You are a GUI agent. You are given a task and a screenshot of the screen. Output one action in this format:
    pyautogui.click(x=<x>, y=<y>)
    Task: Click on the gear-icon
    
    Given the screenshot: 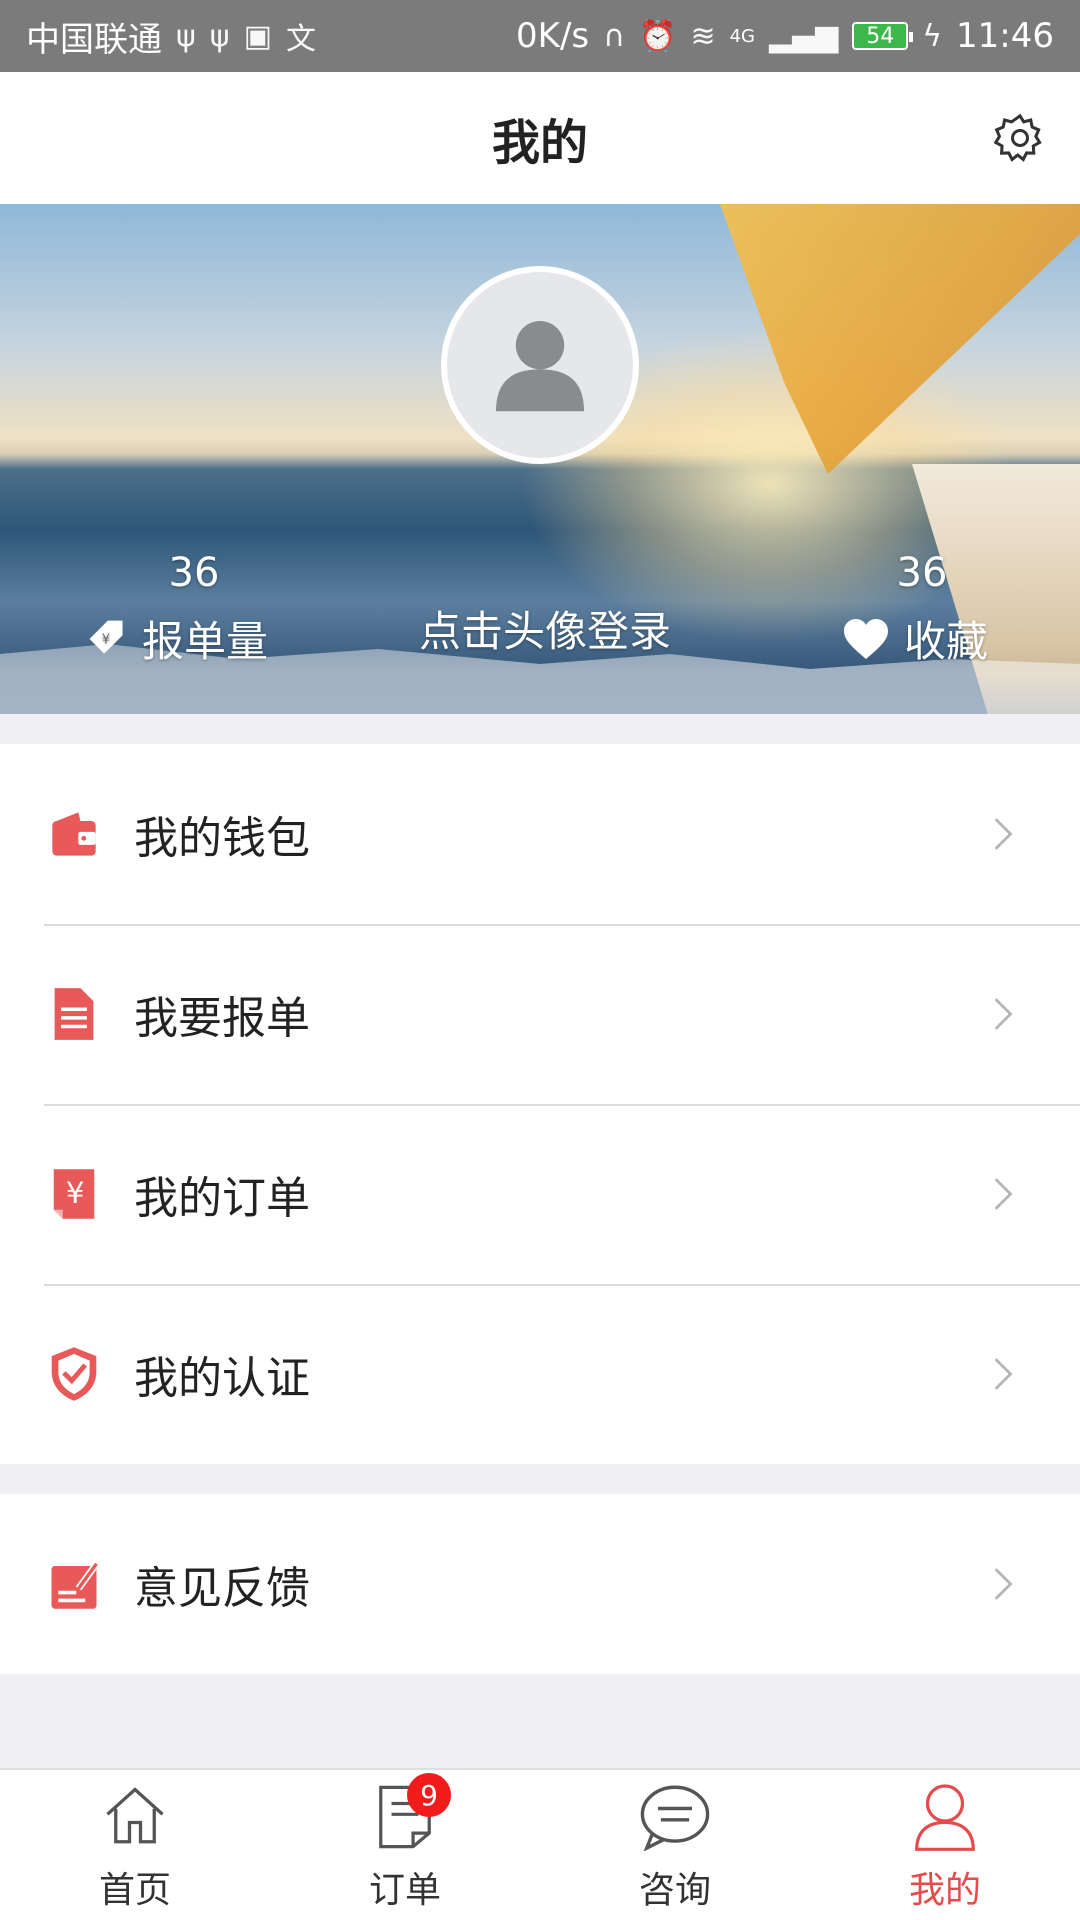 What is the action you would take?
    pyautogui.click(x=1017, y=137)
    